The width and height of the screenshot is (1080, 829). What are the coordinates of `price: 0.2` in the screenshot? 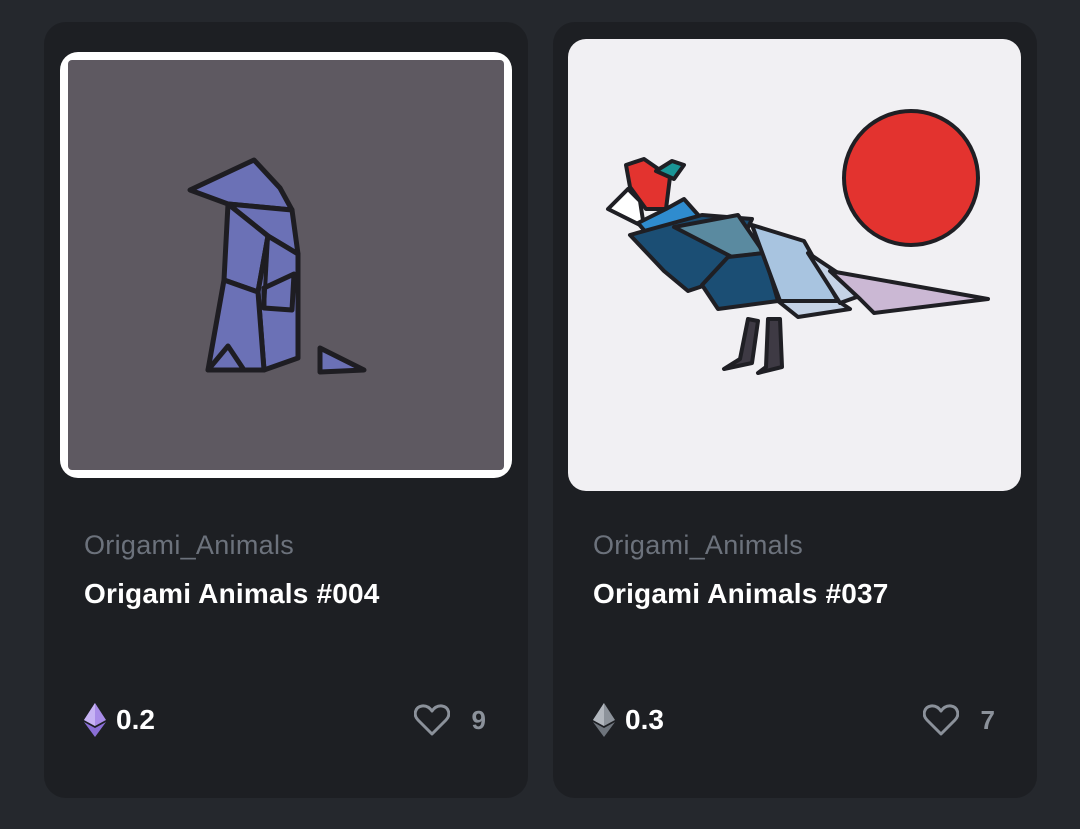 It's located at (119, 720).